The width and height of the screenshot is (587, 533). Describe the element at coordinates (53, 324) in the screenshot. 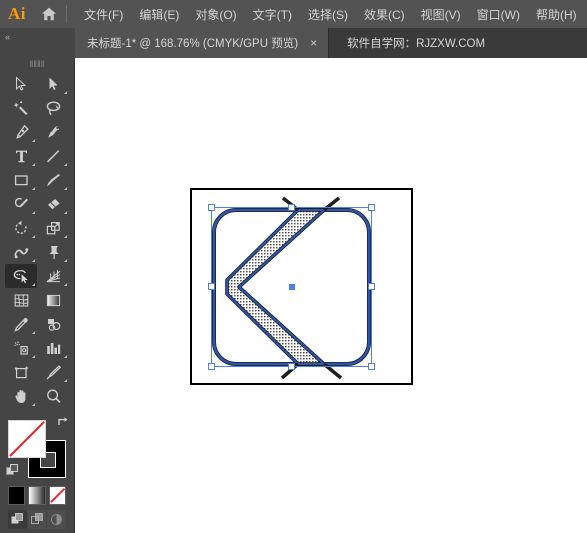

I see `blend-tool` at that location.